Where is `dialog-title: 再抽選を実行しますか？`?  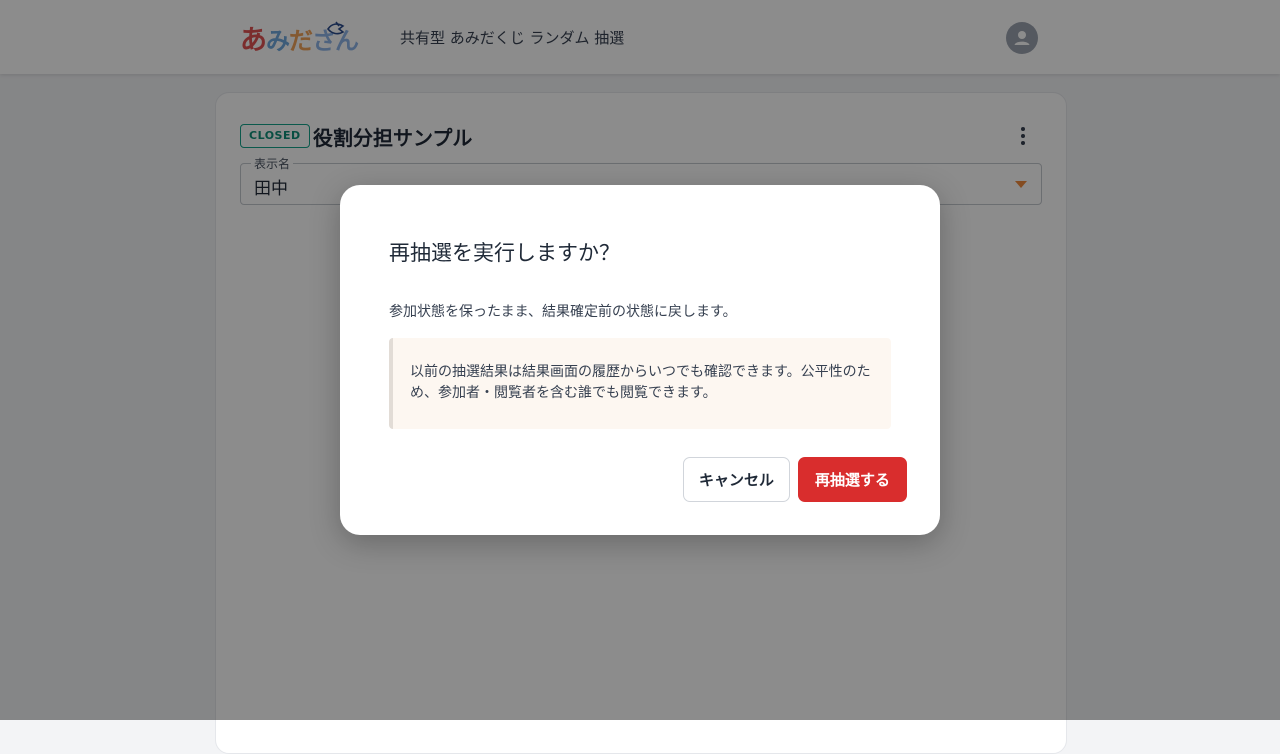 dialog-title: 再抽選を実行しますか？ is located at coordinates (504, 253).